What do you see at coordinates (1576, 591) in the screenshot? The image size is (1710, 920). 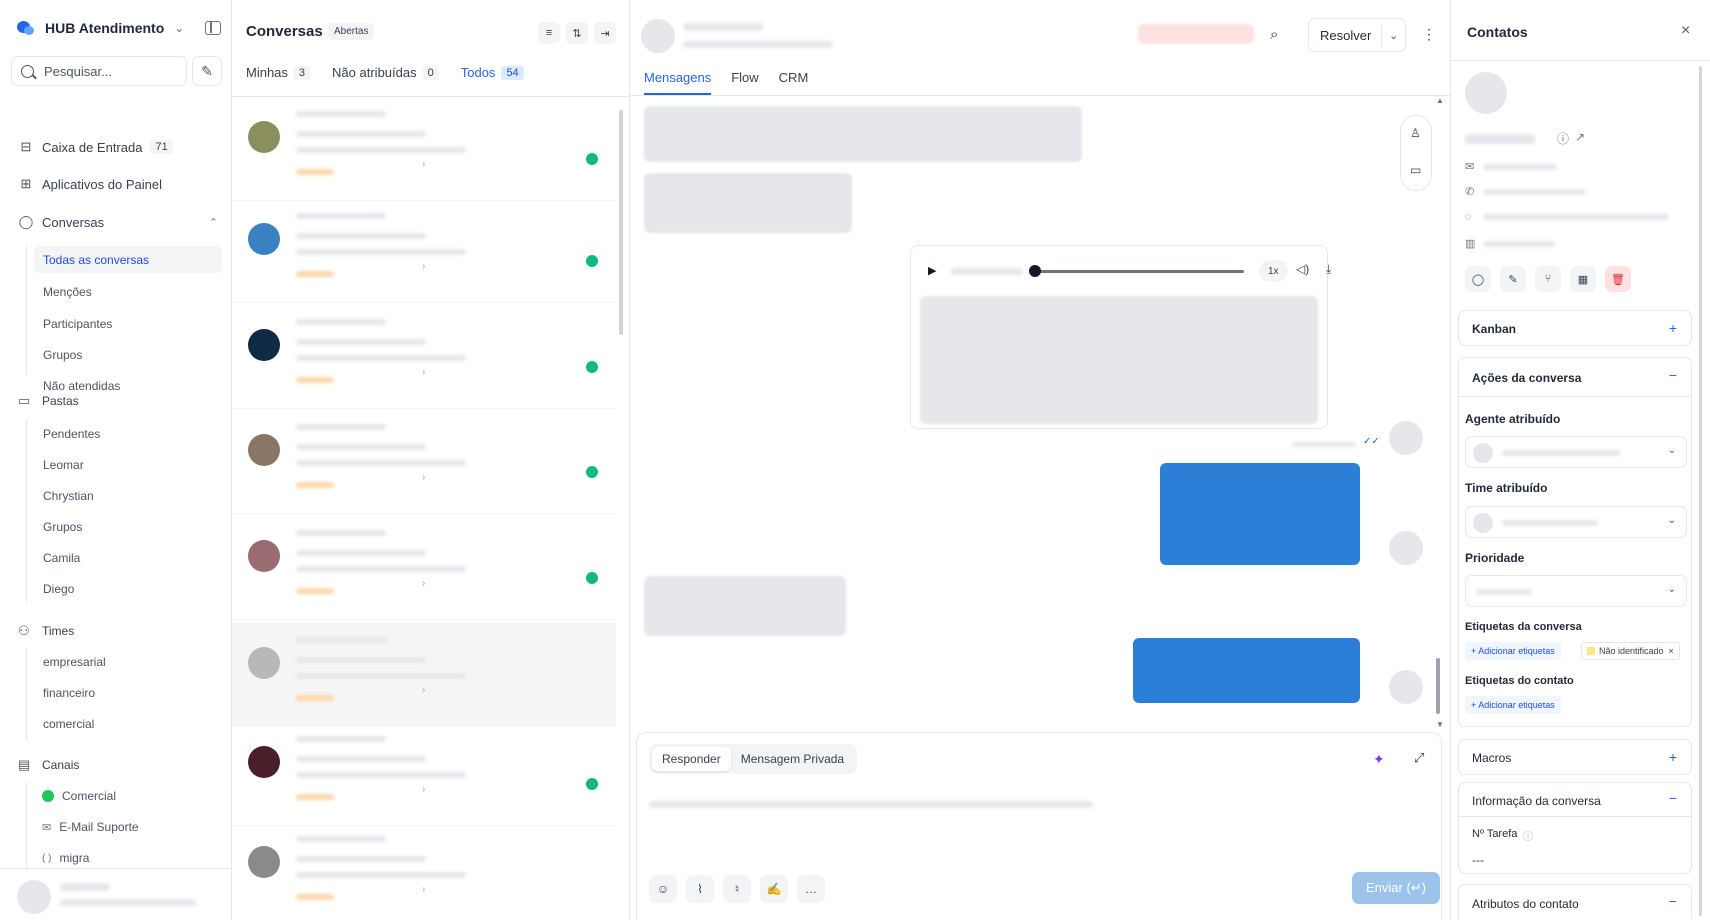 I see `priority-select: ⌄` at bounding box center [1576, 591].